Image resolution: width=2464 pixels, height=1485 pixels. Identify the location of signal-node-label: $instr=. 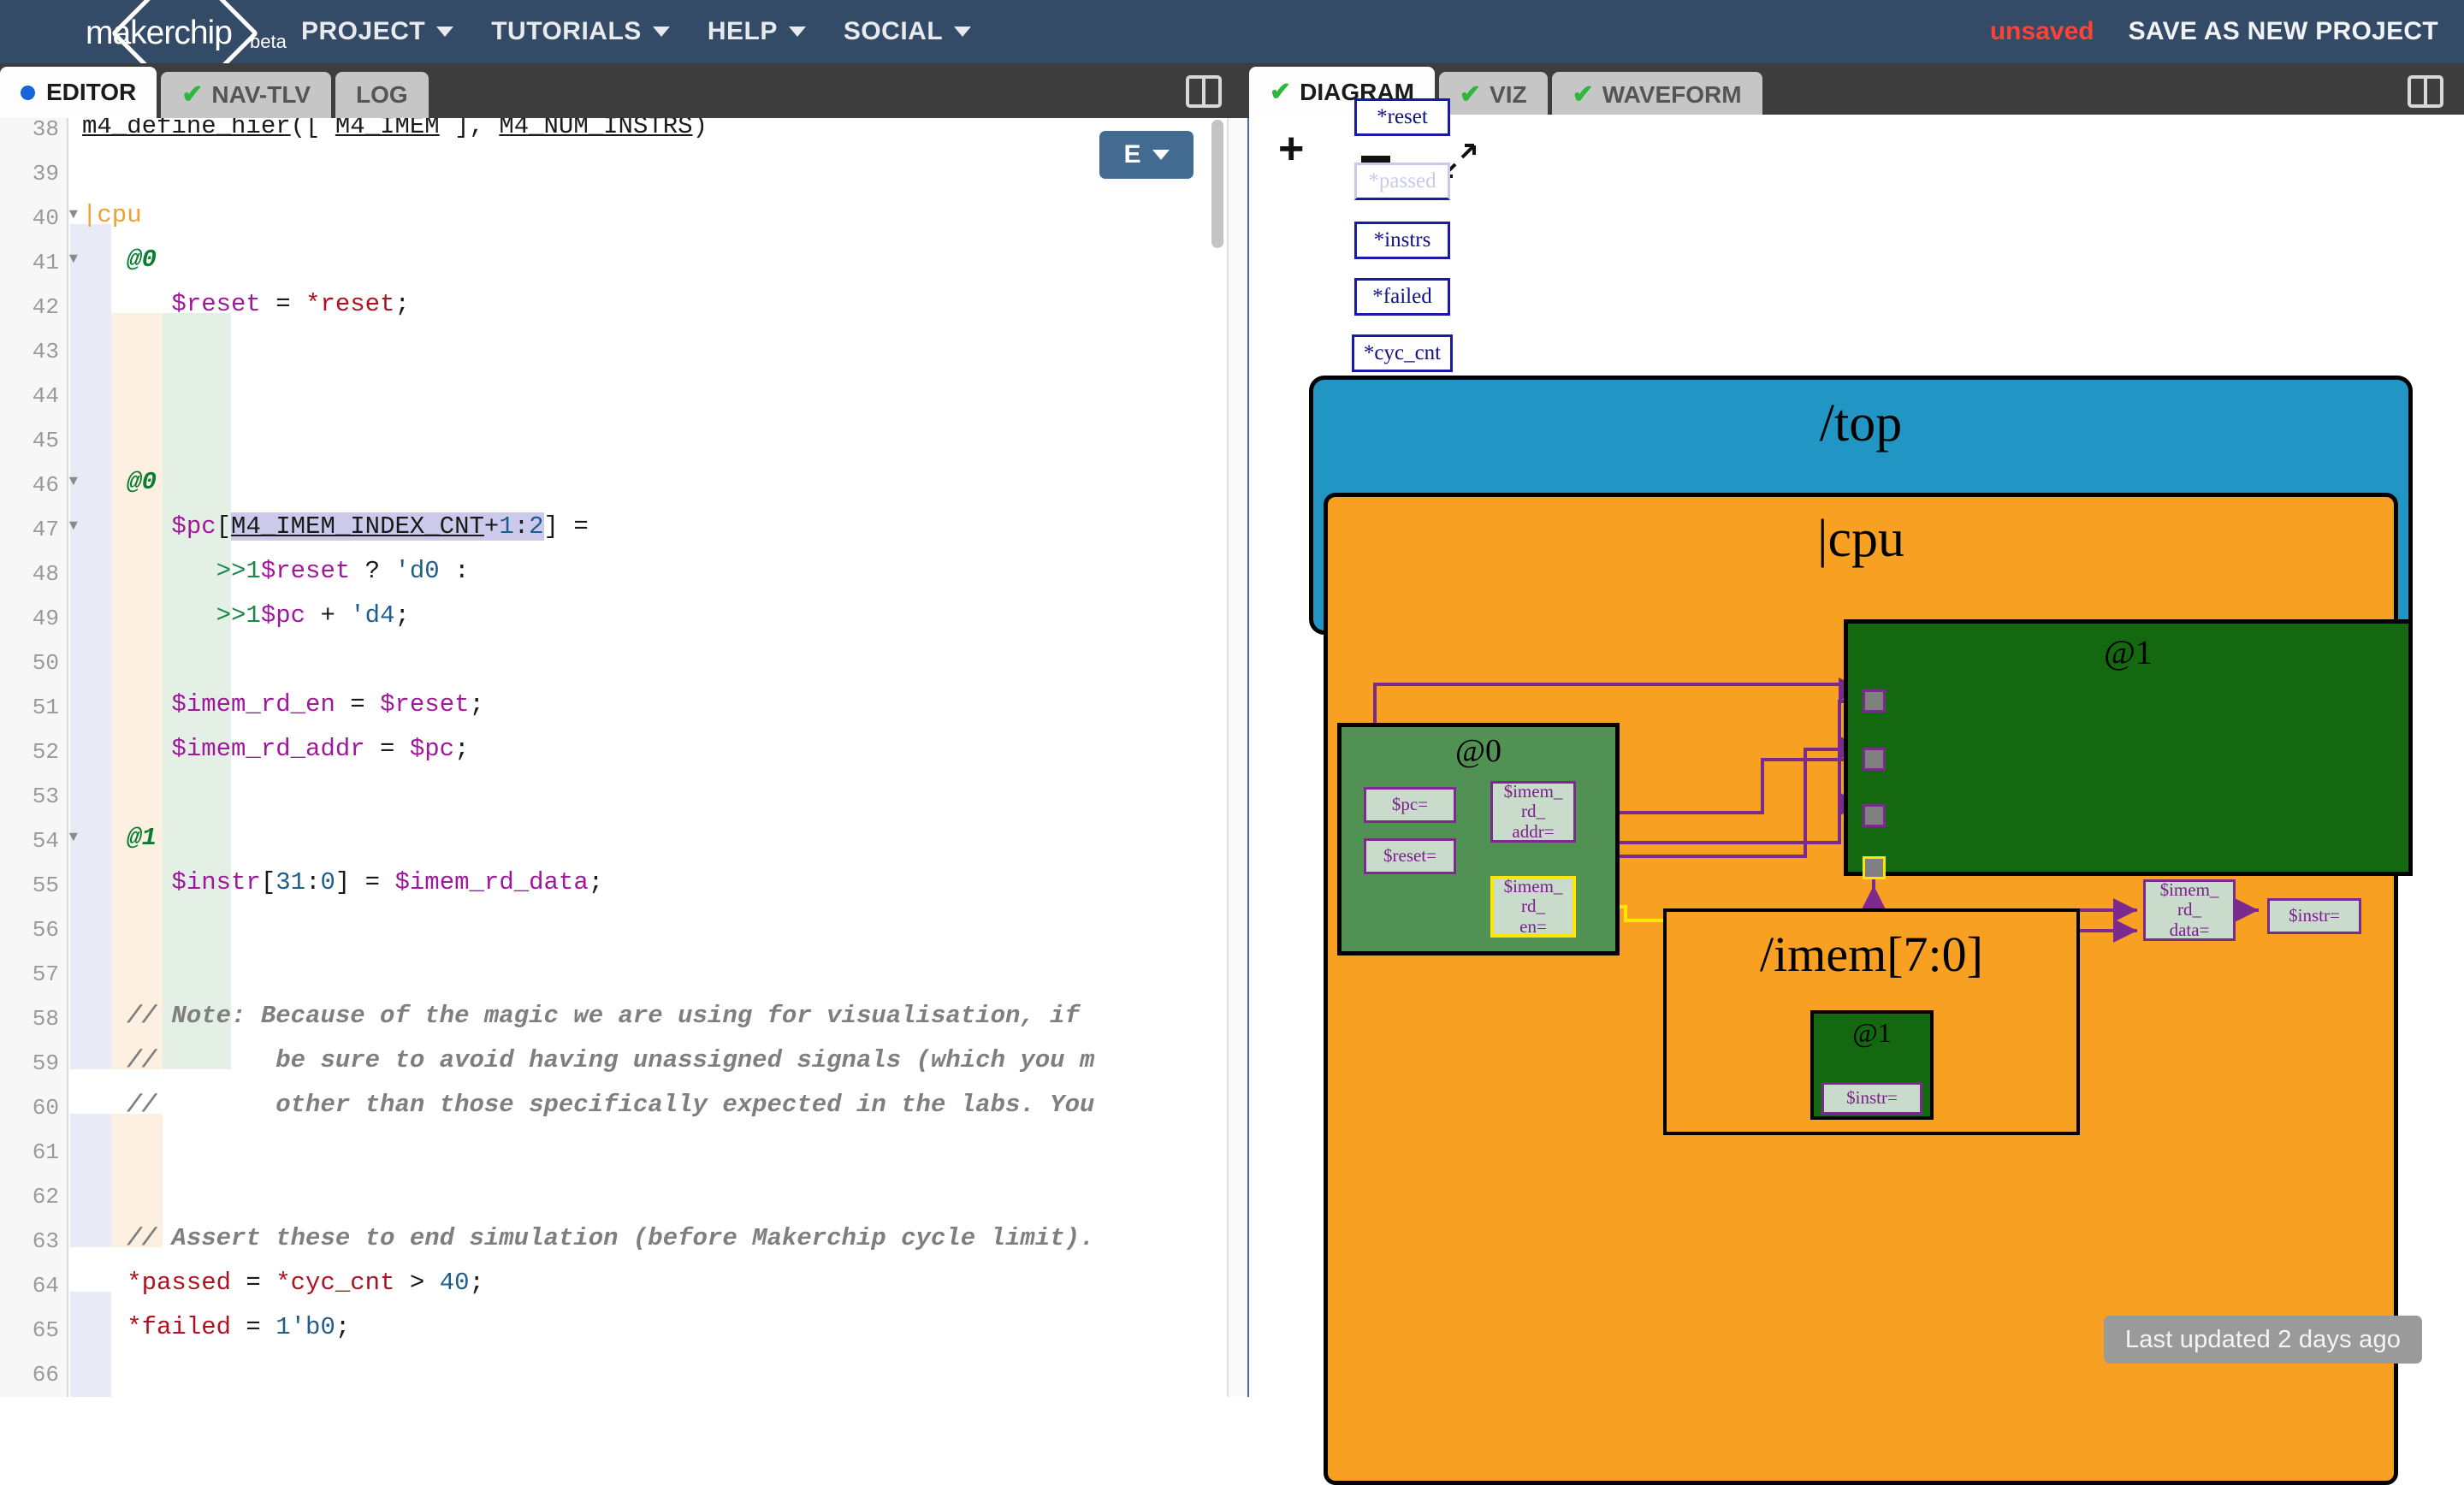
(2314, 916).